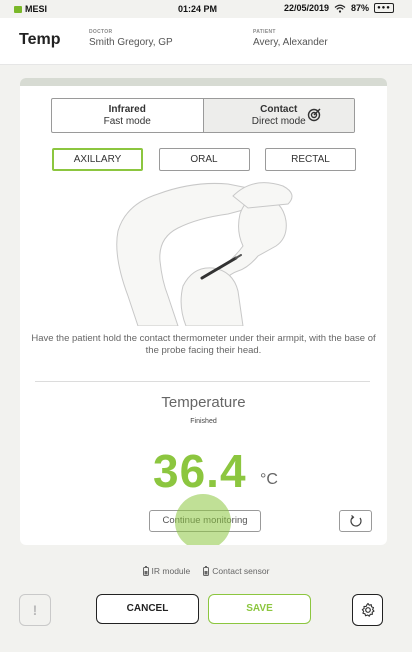  What do you see at coordinates (97, 159) in the screenshot?
I see `site-axillary-button: AXILLARY` at bounding box center [97, 159].